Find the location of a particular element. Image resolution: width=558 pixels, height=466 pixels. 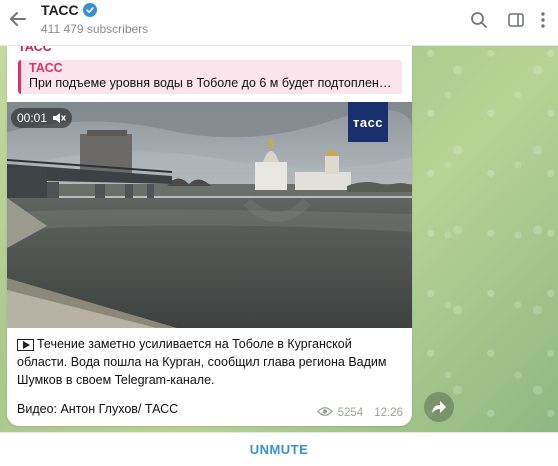

video-time-badge: 00:01 is located at coordinates (42, 118).